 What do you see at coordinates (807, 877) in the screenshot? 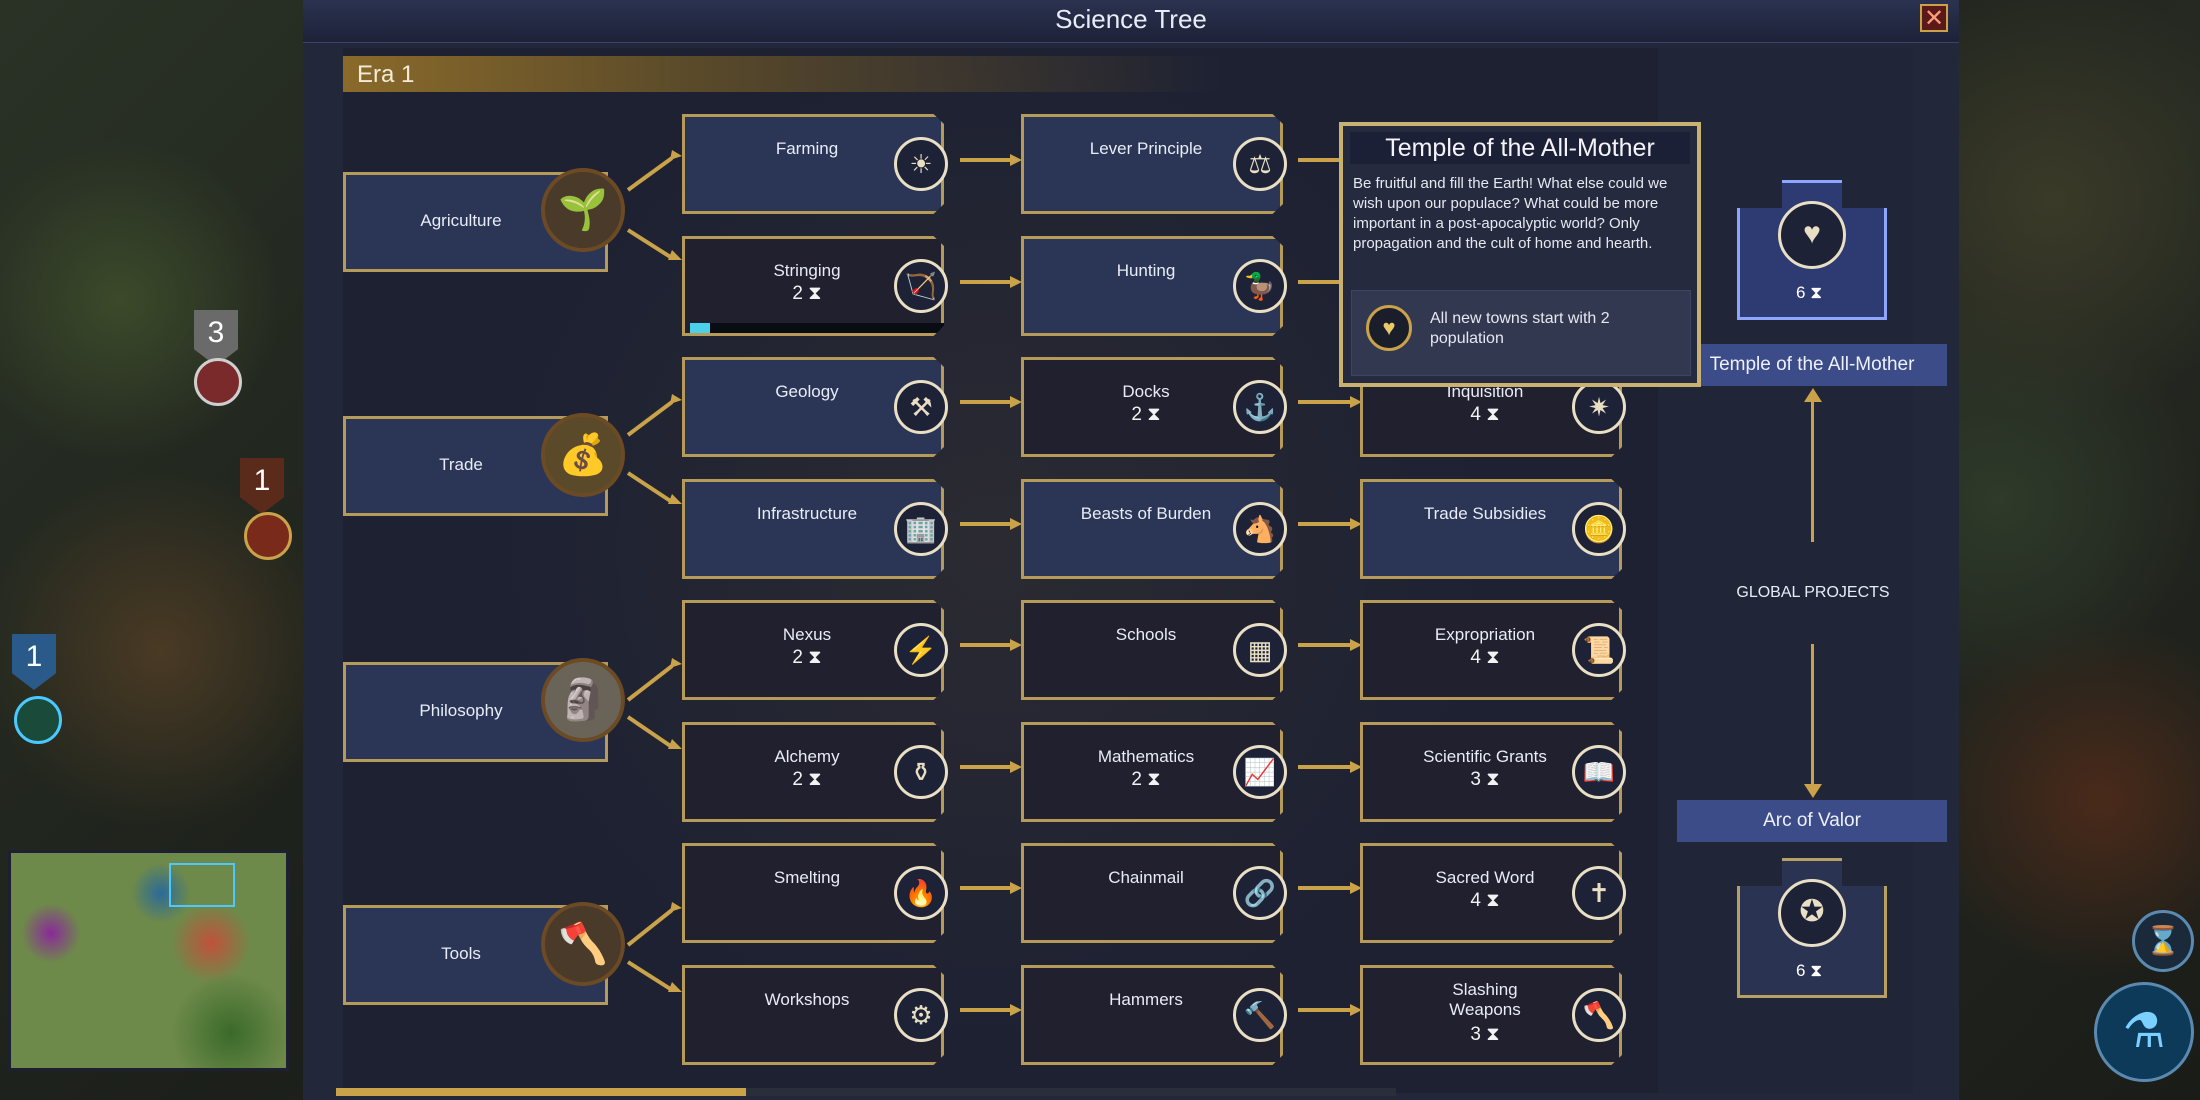
I see `tech-name: Smelting` at bounding box center [807, 877].